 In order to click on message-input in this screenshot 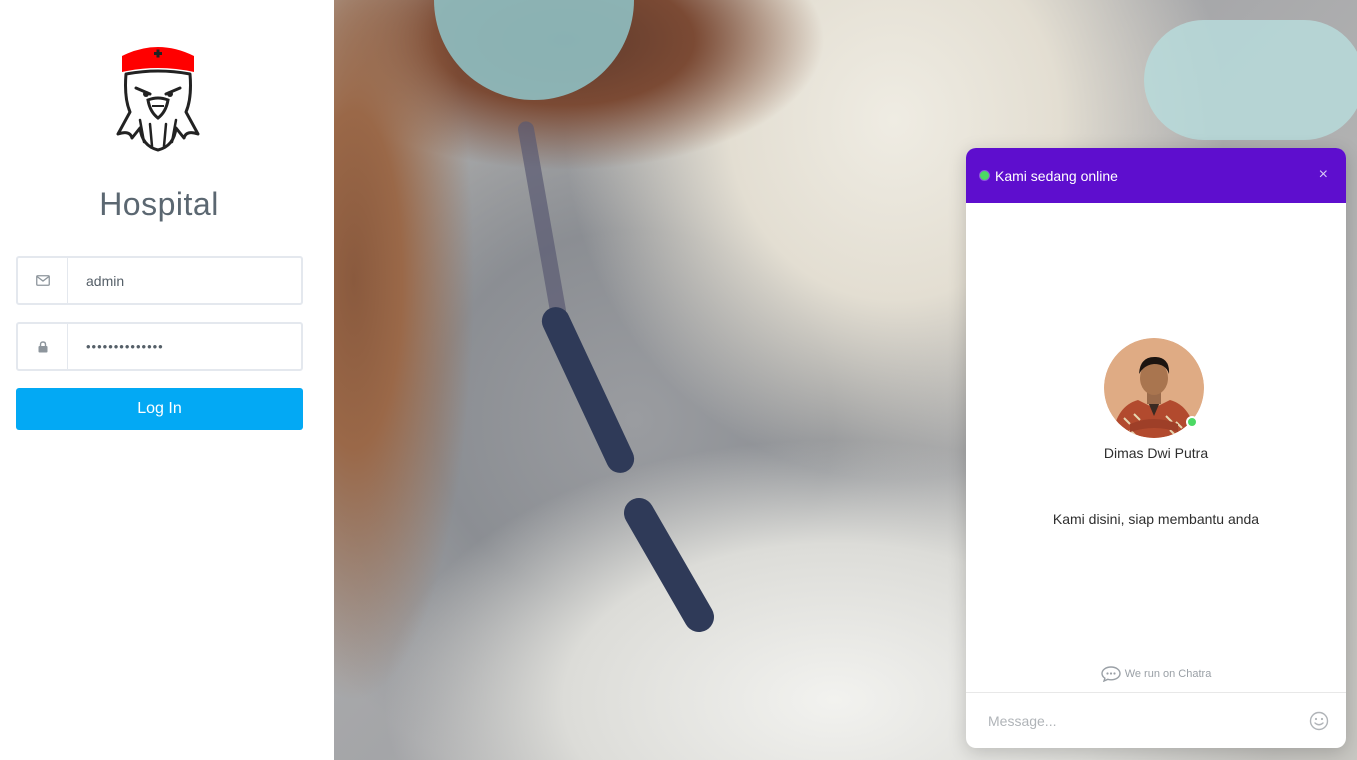, I will do `click(1129, 720)`.